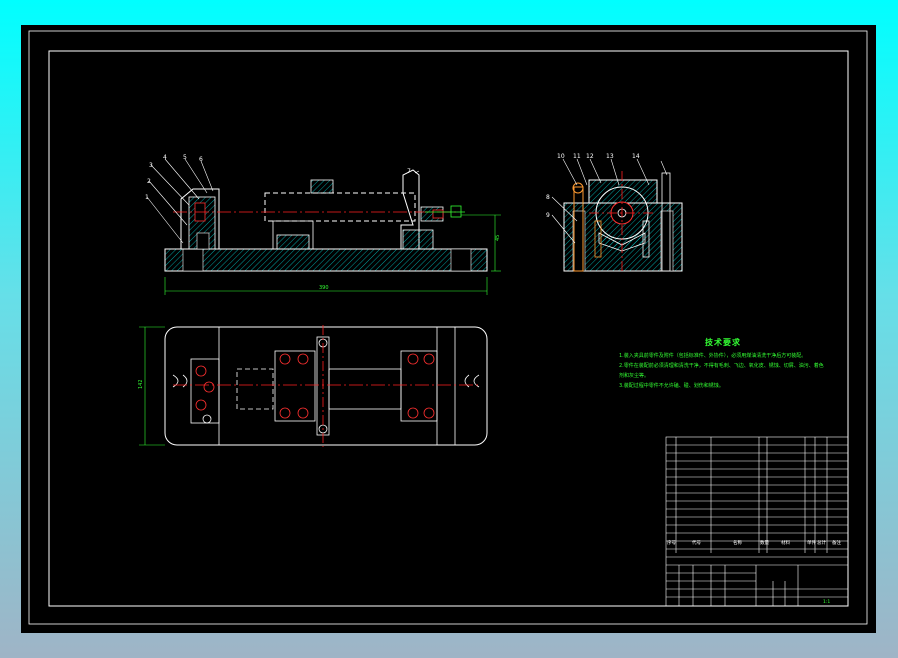  What do you see at coordinates (821, 542) in the screenshot?
I see `svg-text: 总计` at bounding box center [821, 542].